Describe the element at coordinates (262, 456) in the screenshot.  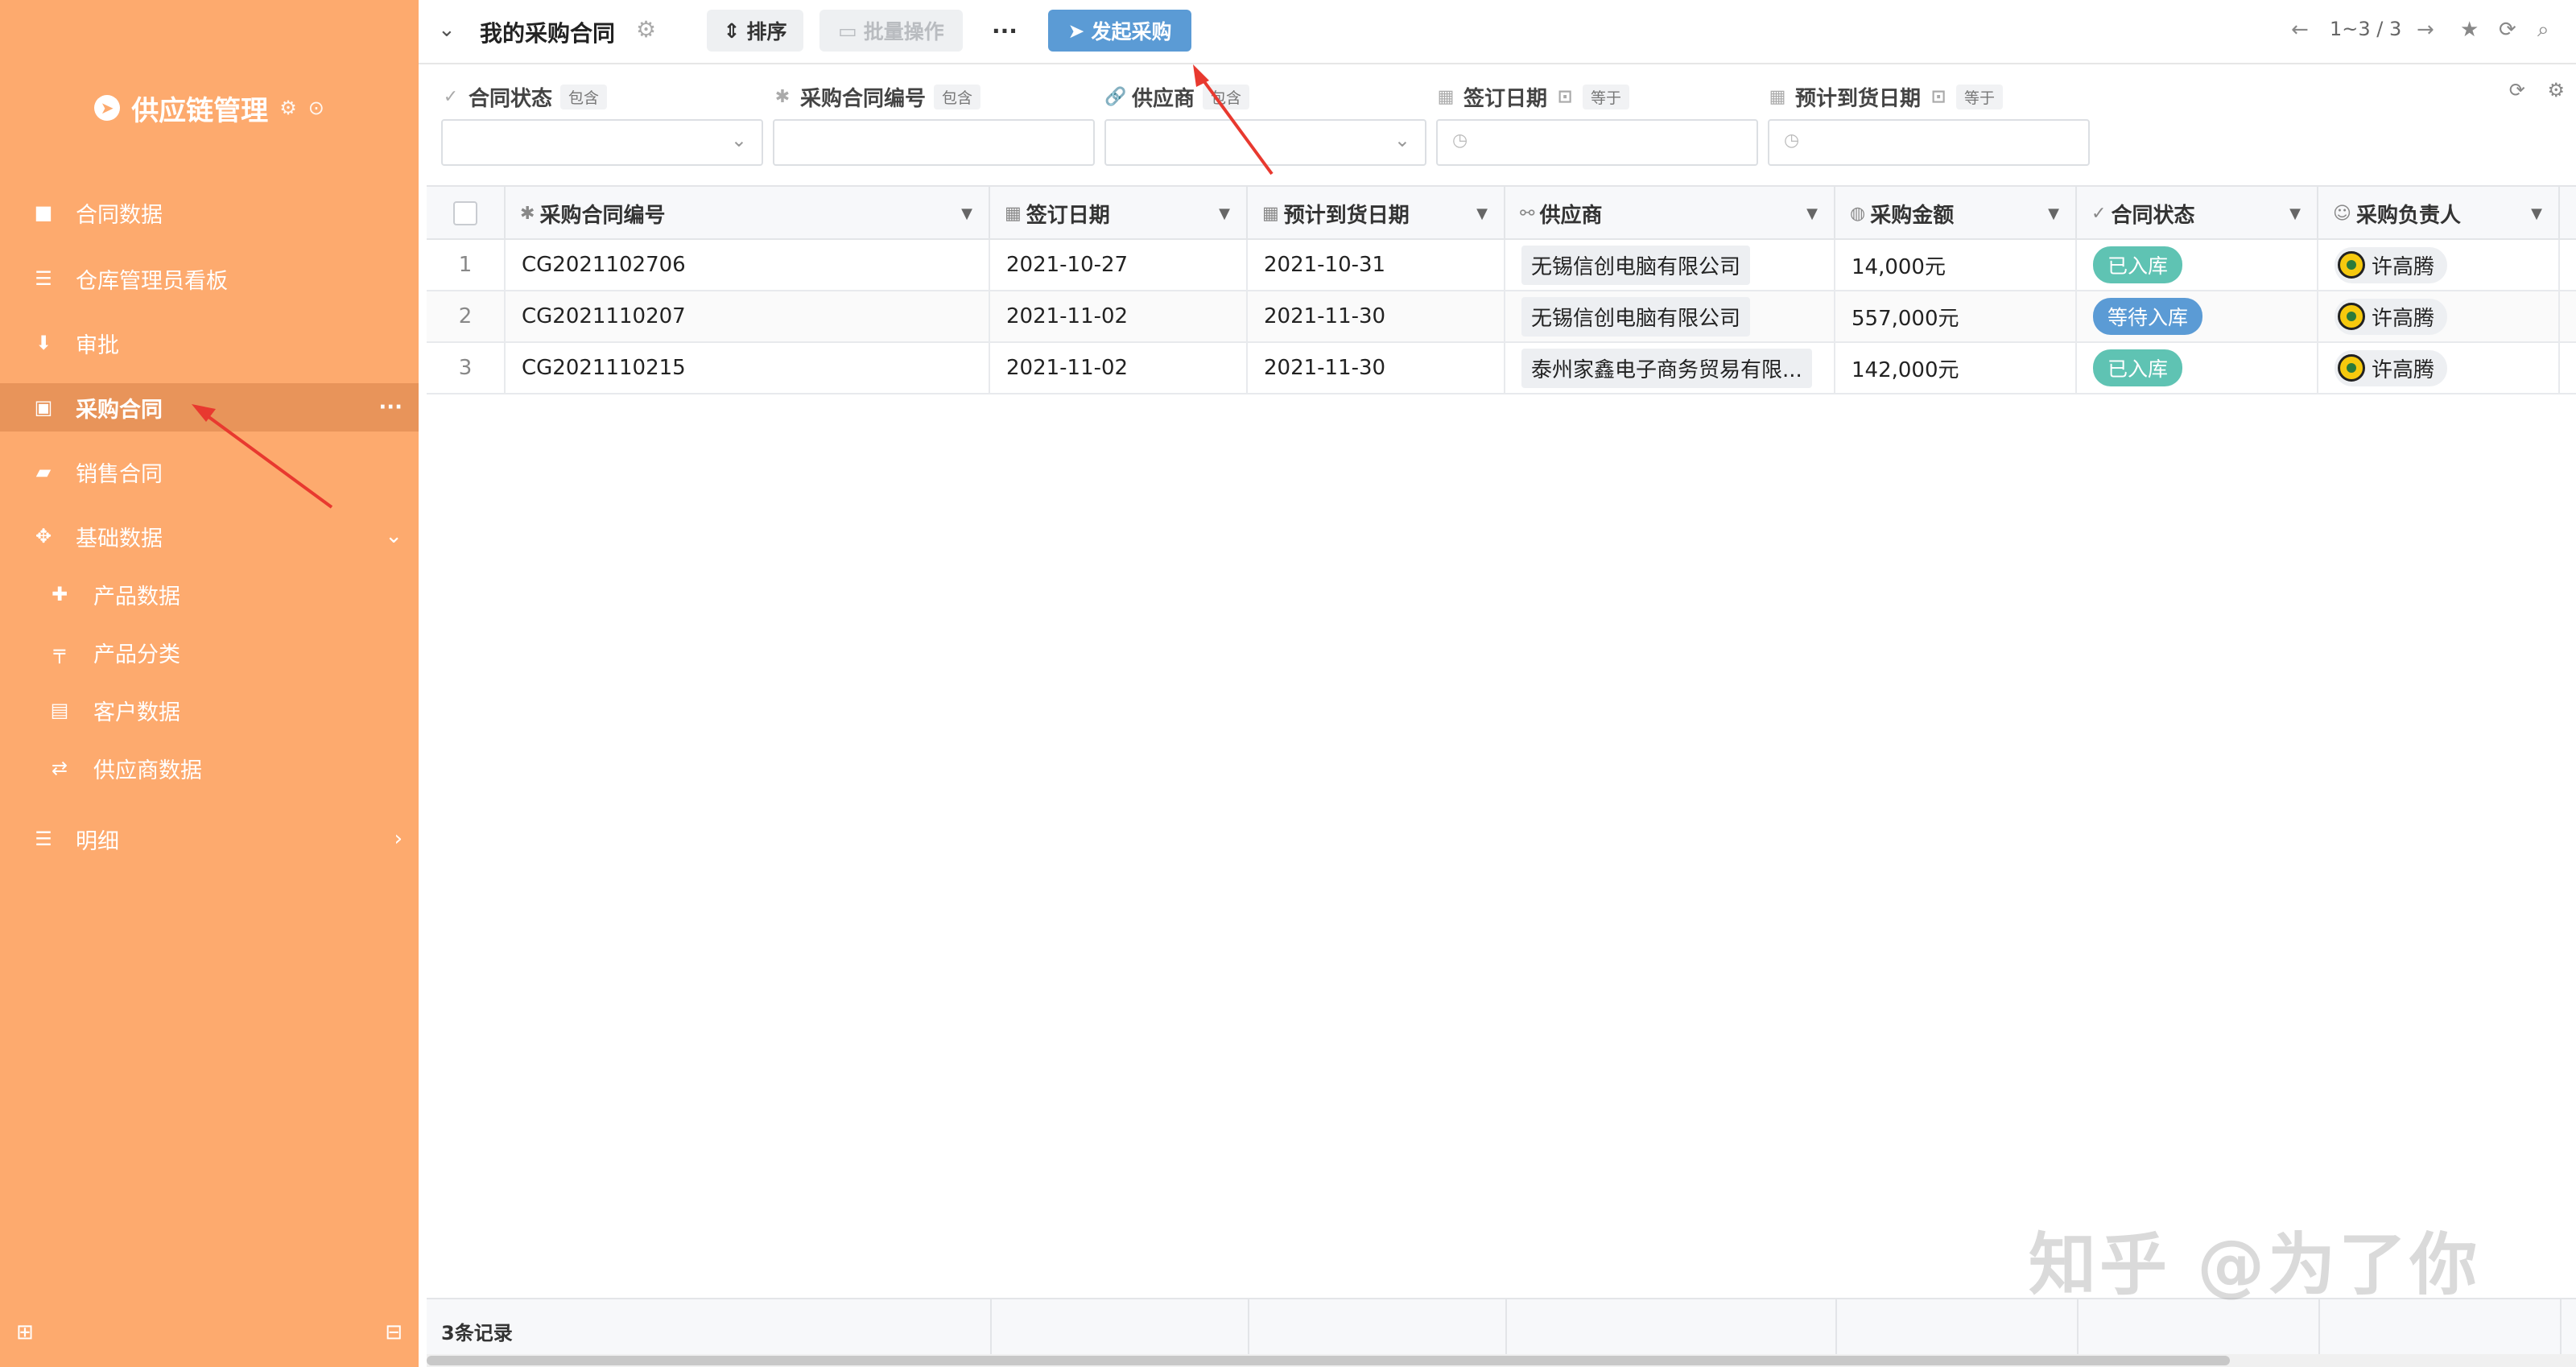
I see `arrow-to-purchase-contract` at that location.